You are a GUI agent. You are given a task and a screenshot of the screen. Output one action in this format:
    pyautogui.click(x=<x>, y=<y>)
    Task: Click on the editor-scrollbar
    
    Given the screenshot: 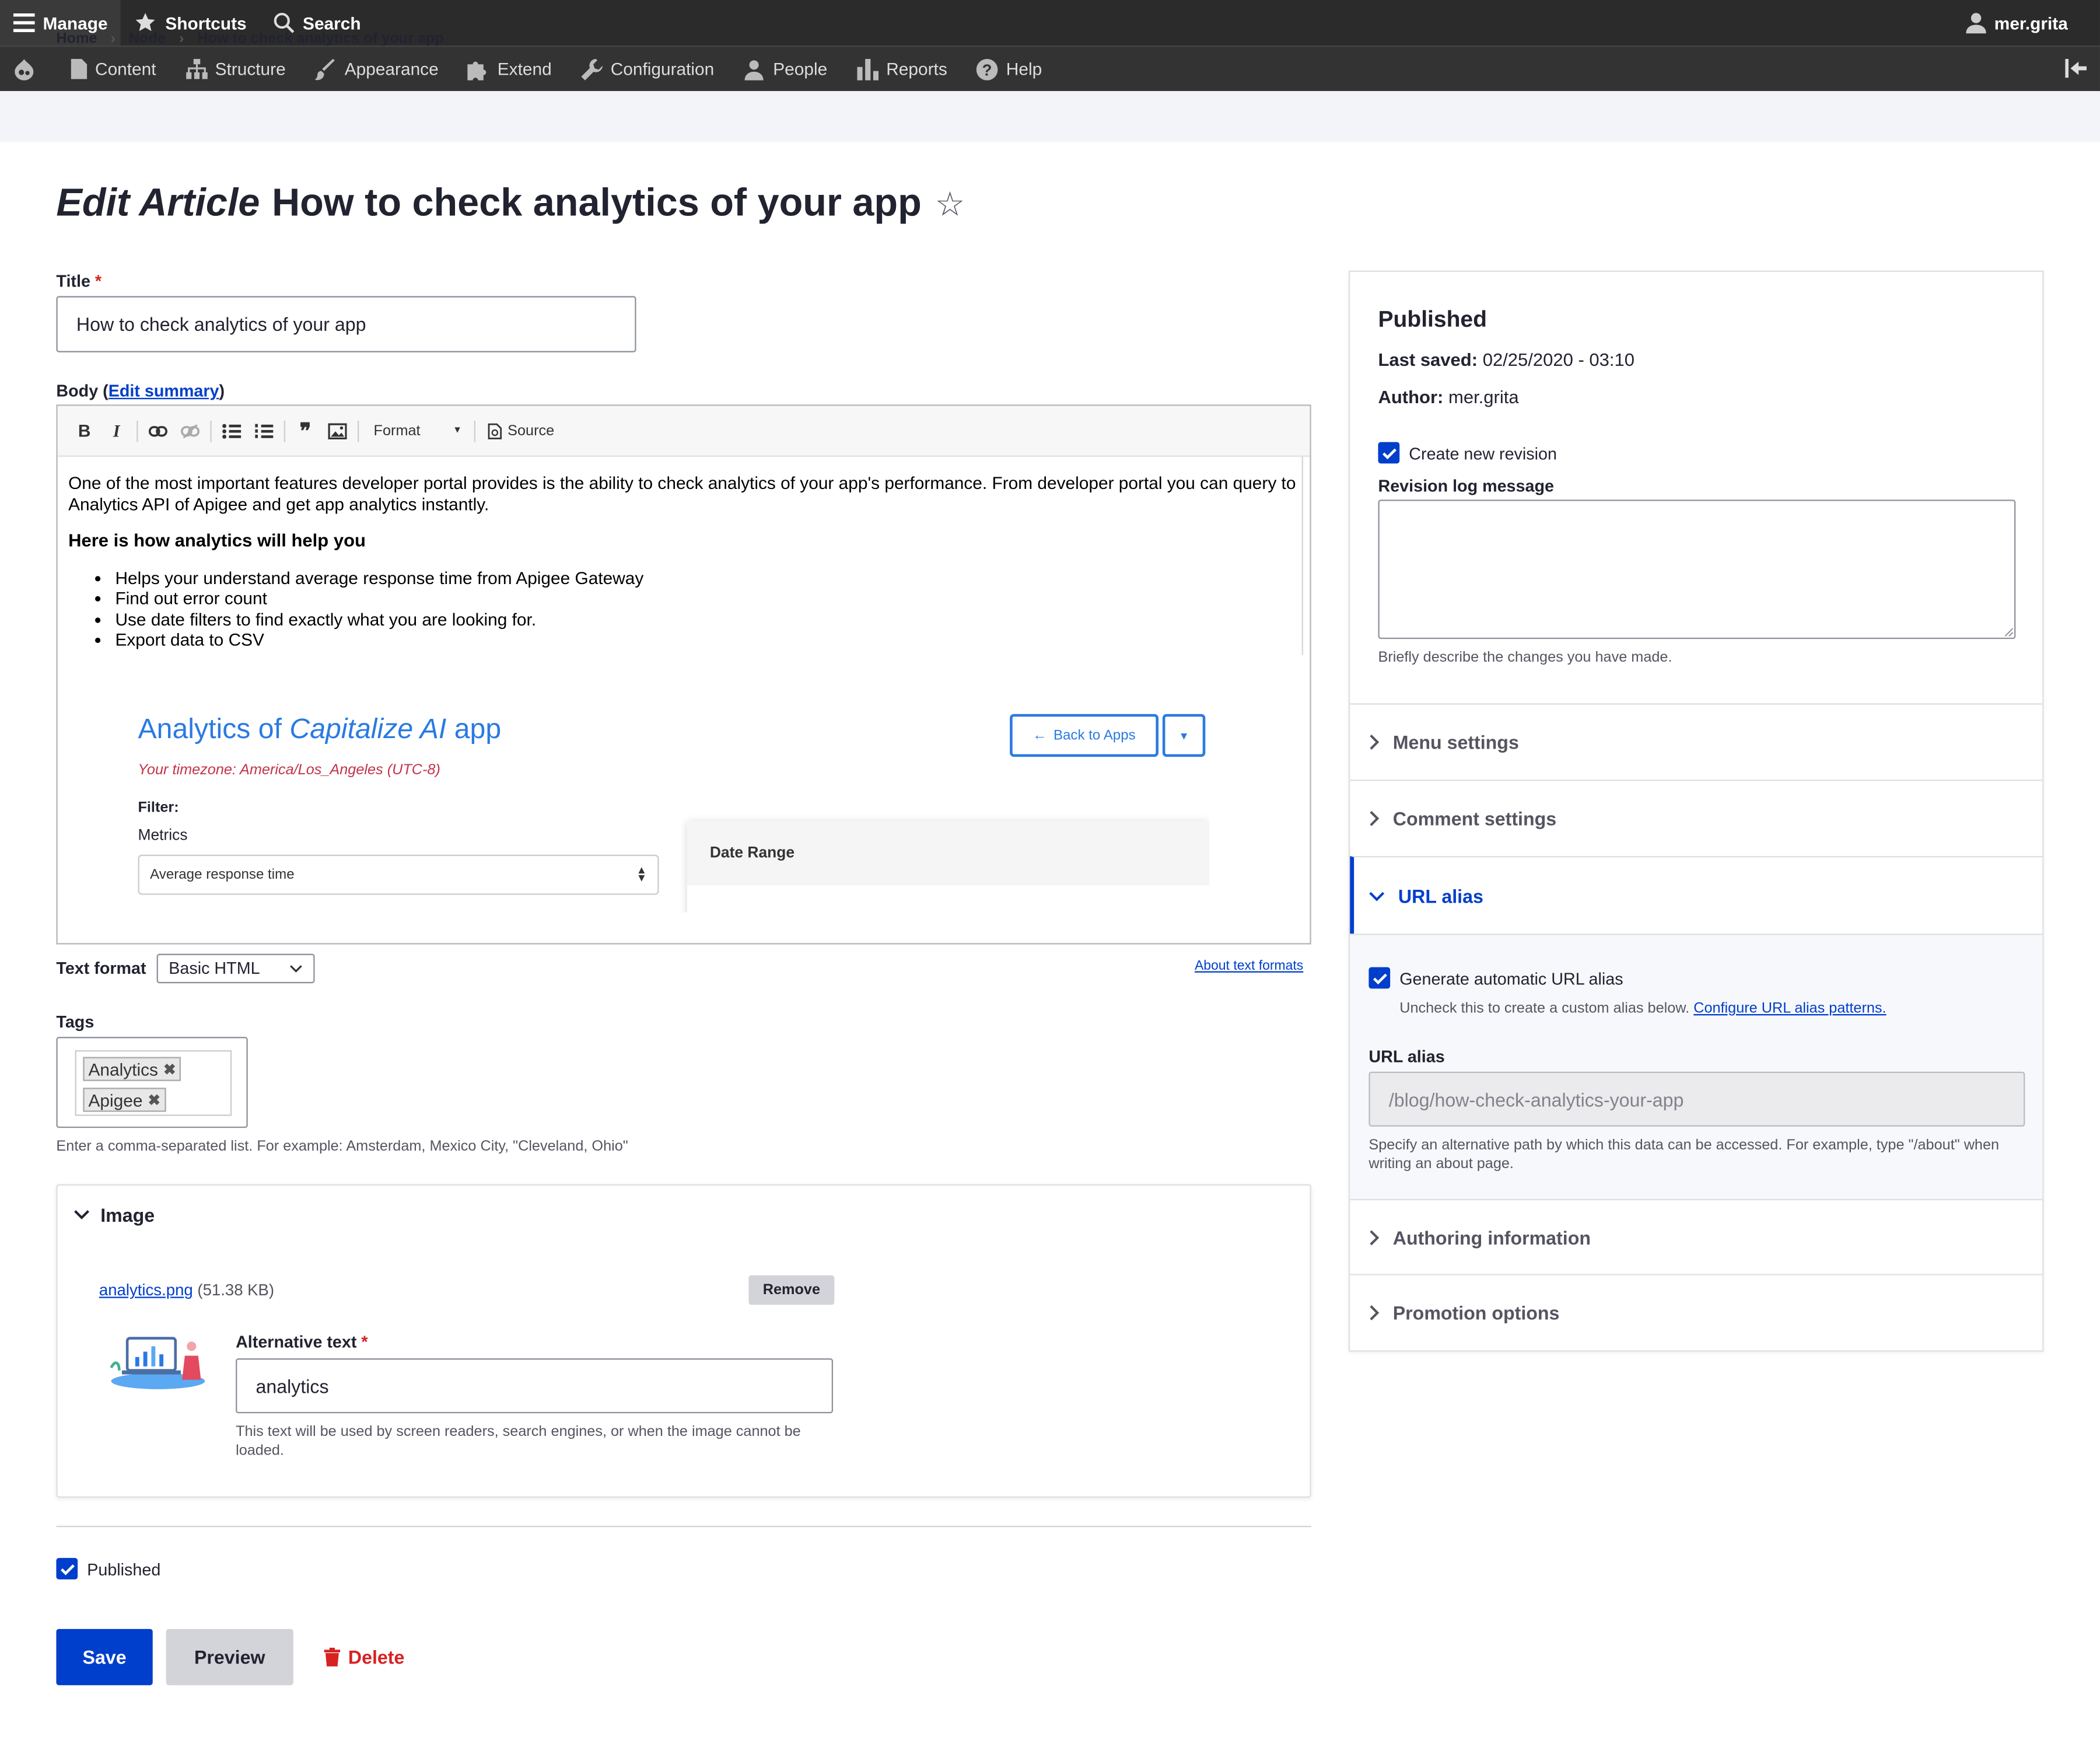 What is the action you would take?
    pyautogui.click(x=1302, y=555)
    